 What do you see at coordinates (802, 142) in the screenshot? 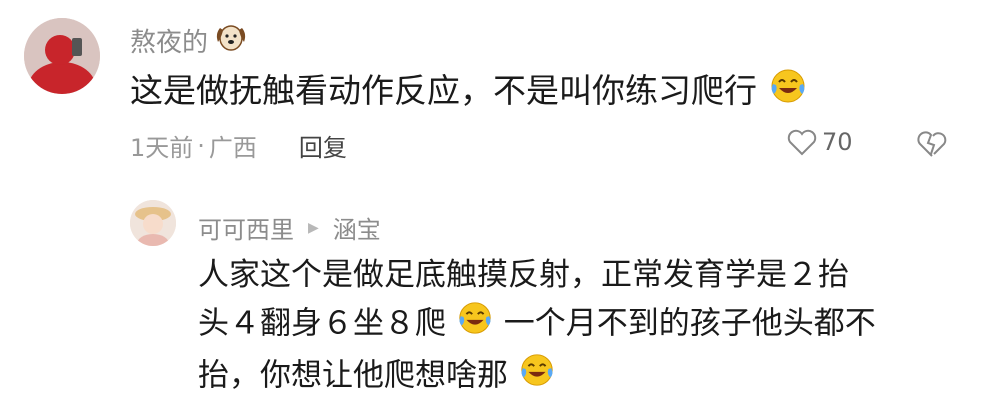
I see `heart-icon` at bounding box center [802, 142].